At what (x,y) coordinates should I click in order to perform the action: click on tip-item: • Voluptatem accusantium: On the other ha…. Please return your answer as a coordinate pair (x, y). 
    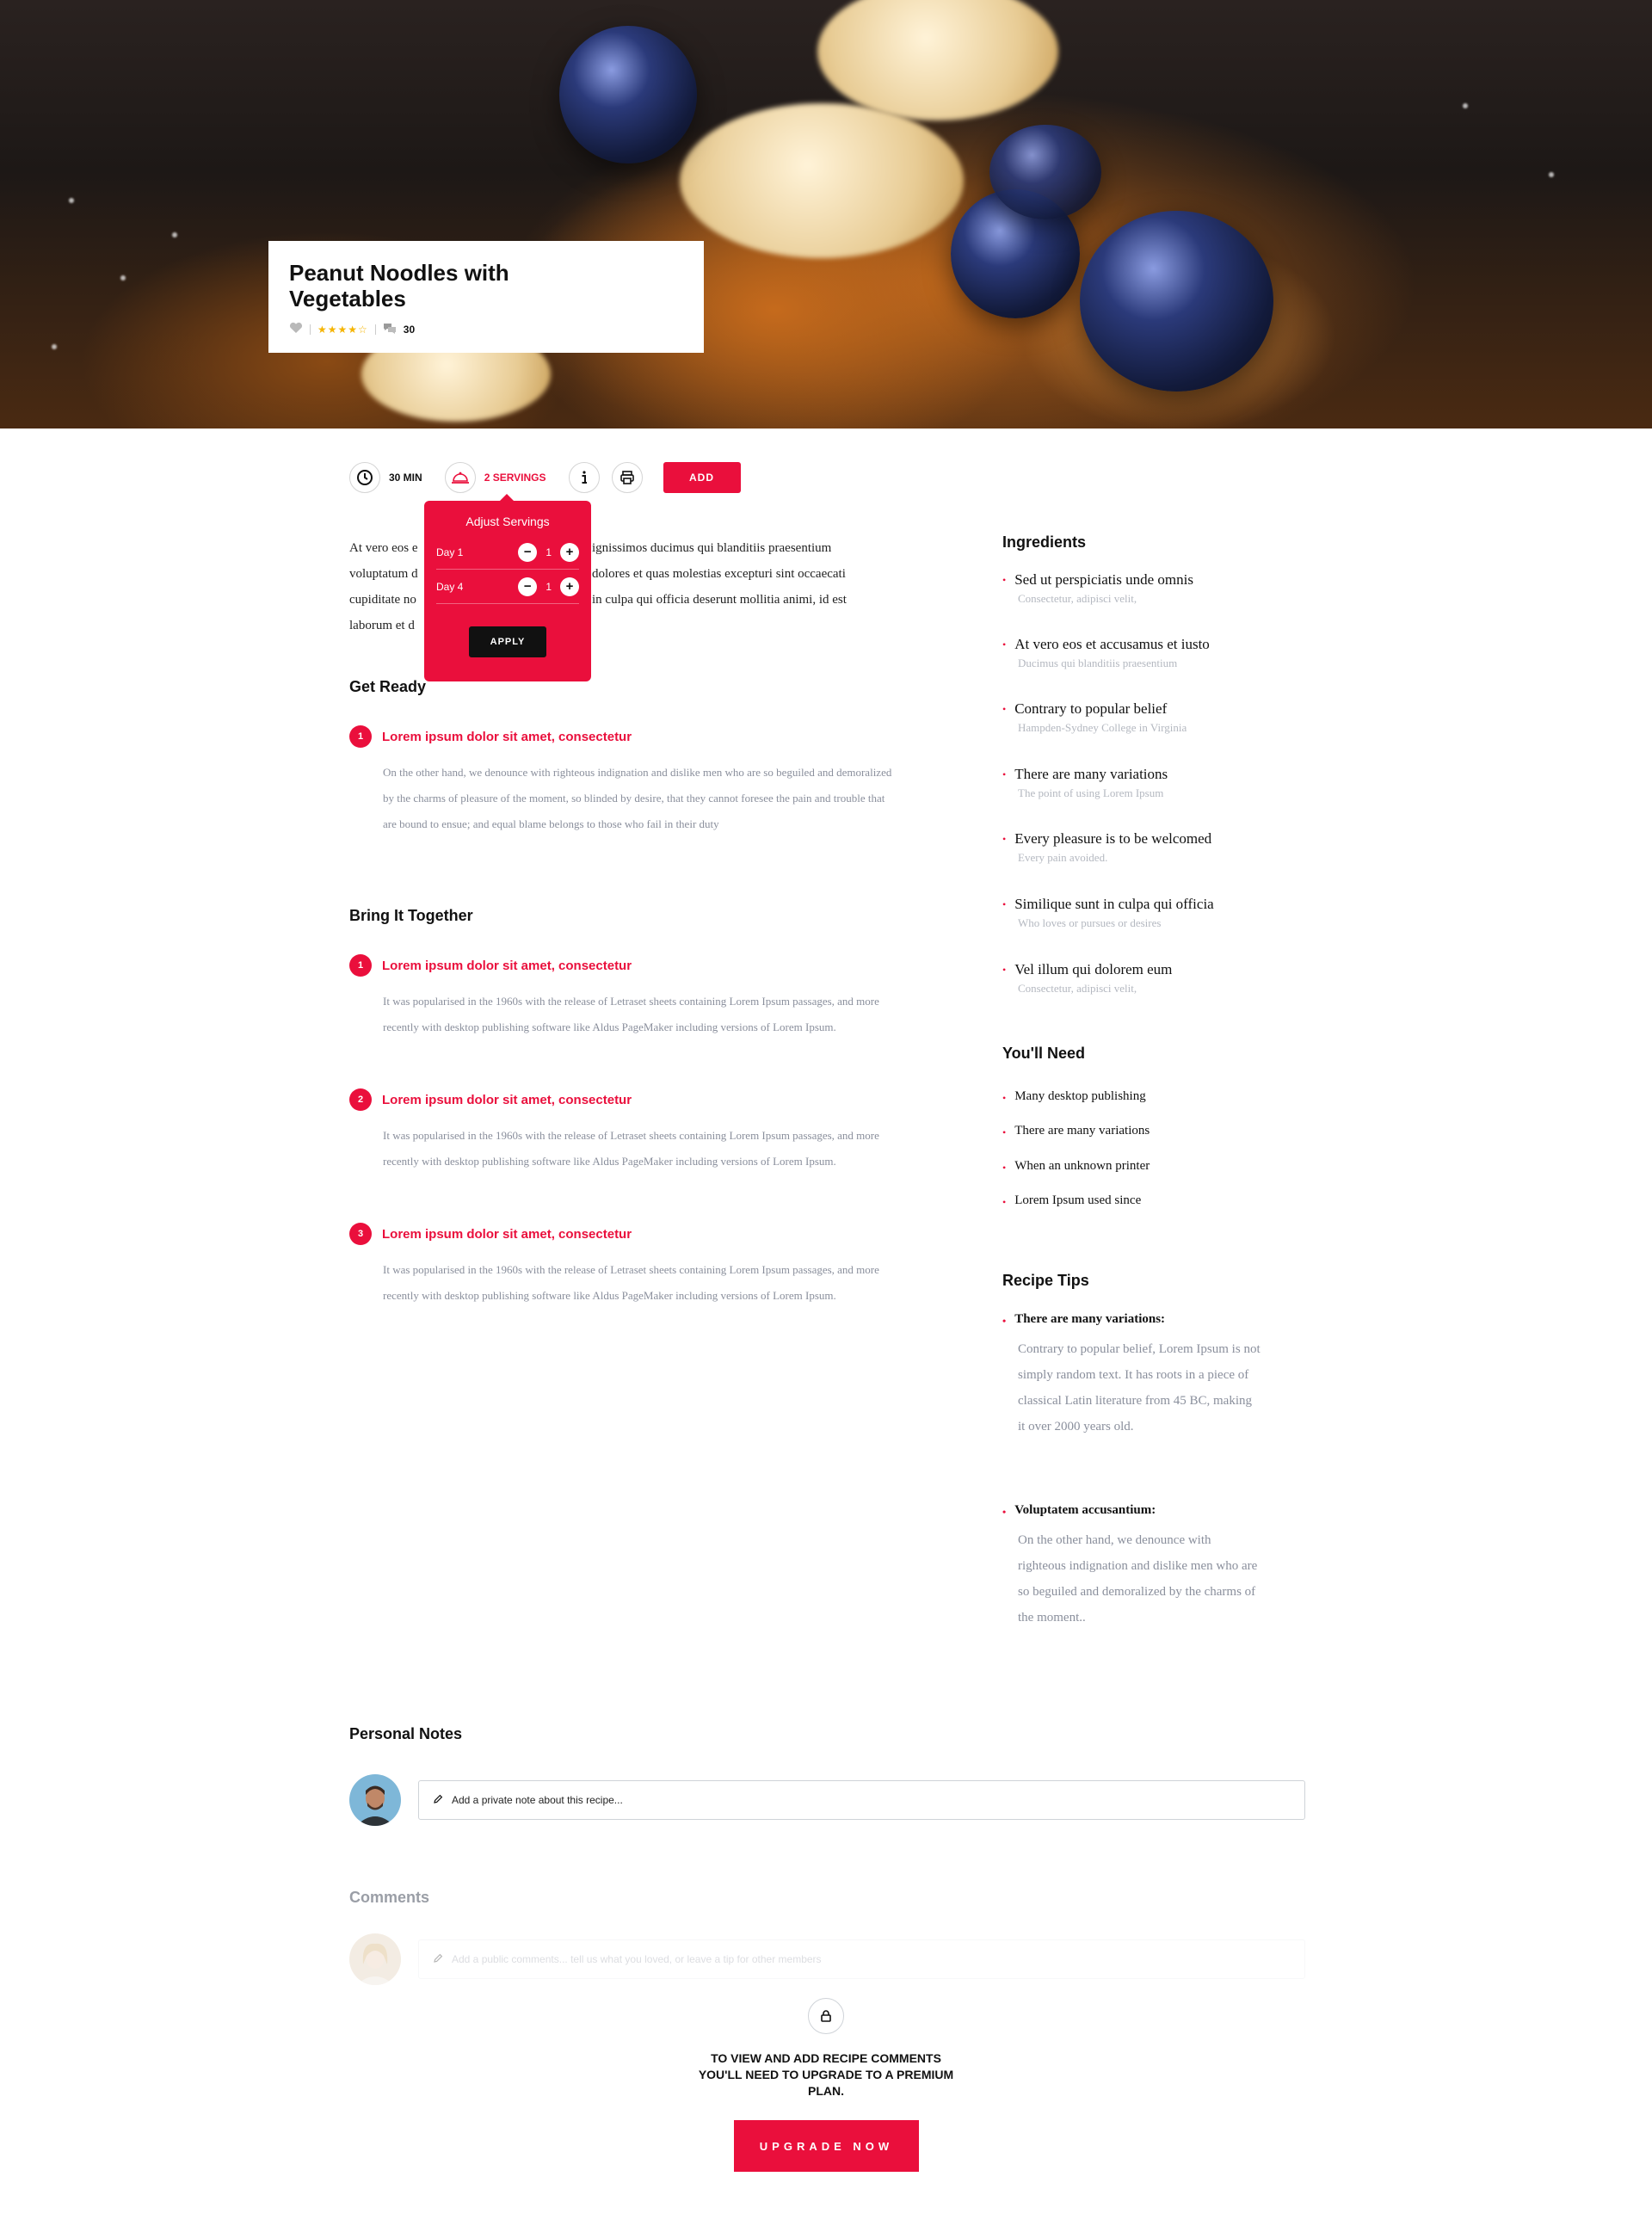
    Looking at the image, I should click on (1131, 1567).